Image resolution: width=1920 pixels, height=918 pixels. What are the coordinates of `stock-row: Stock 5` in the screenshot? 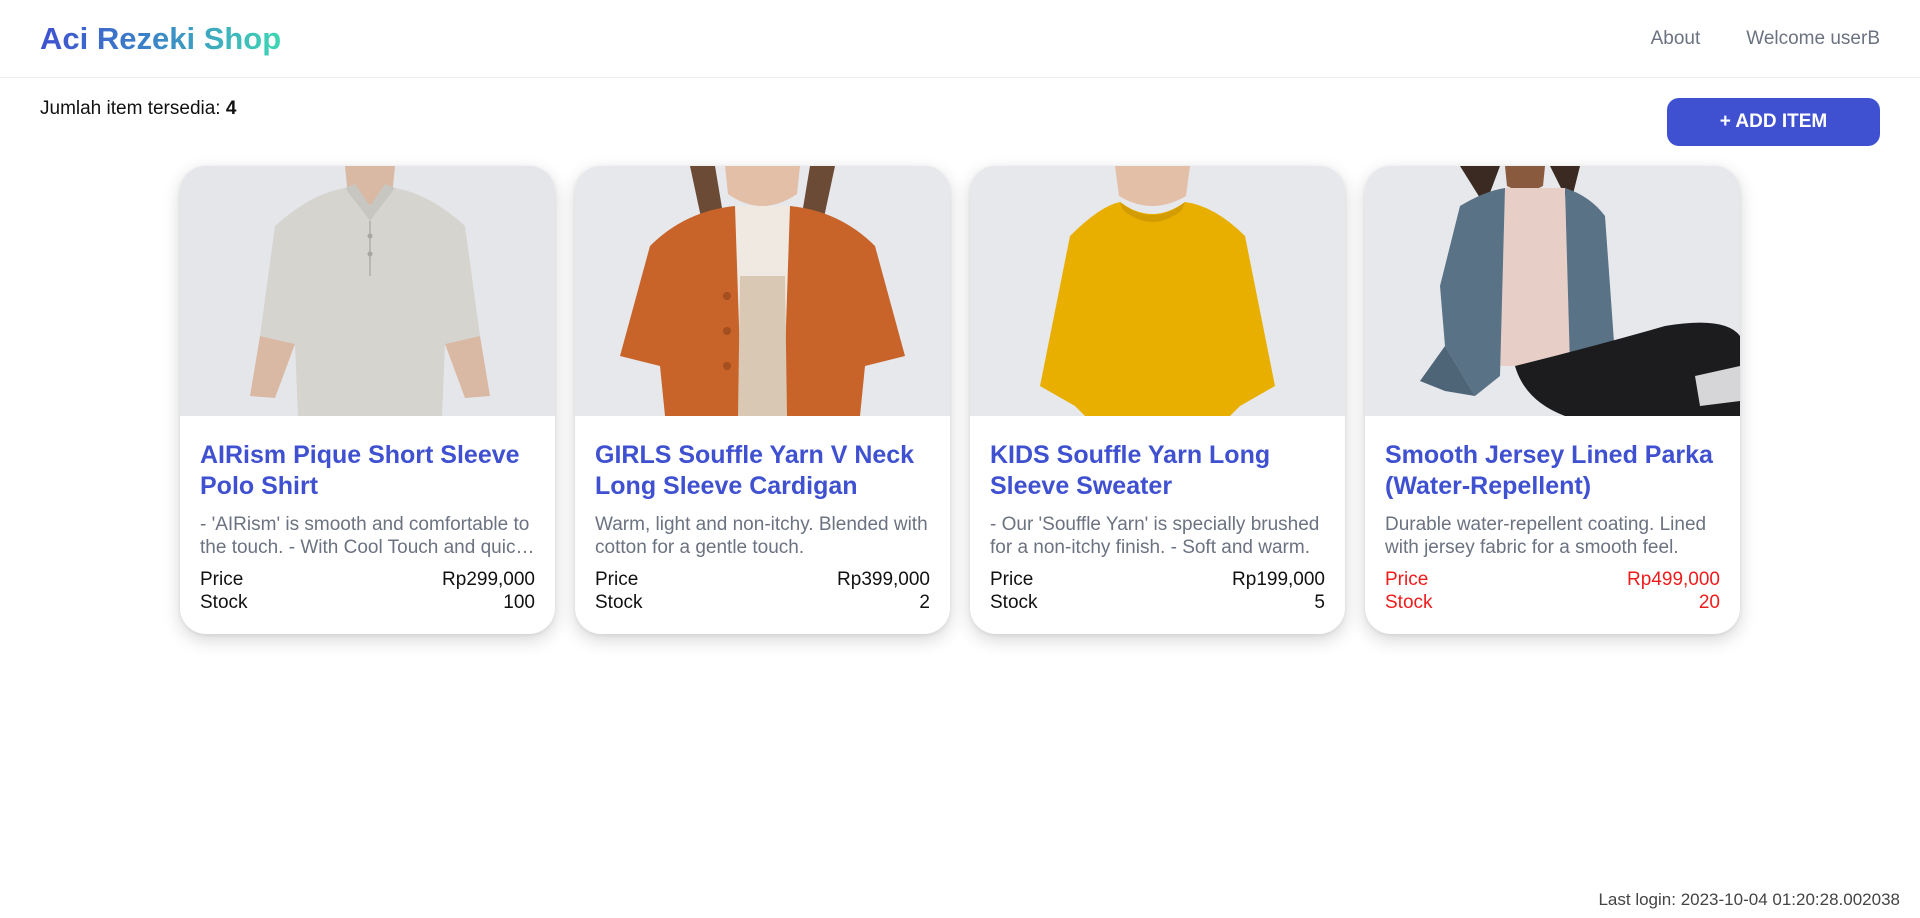 It's located at (1157, 602).